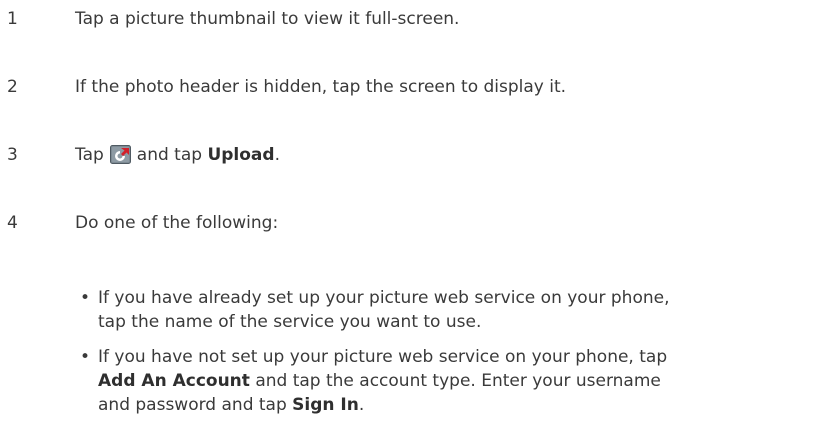 This screenshot has width=837, height=428. What do you see at coordinates (241, 155) in the screenshot?
I see `upload-label: Upload` at bounding box center [241, 155].